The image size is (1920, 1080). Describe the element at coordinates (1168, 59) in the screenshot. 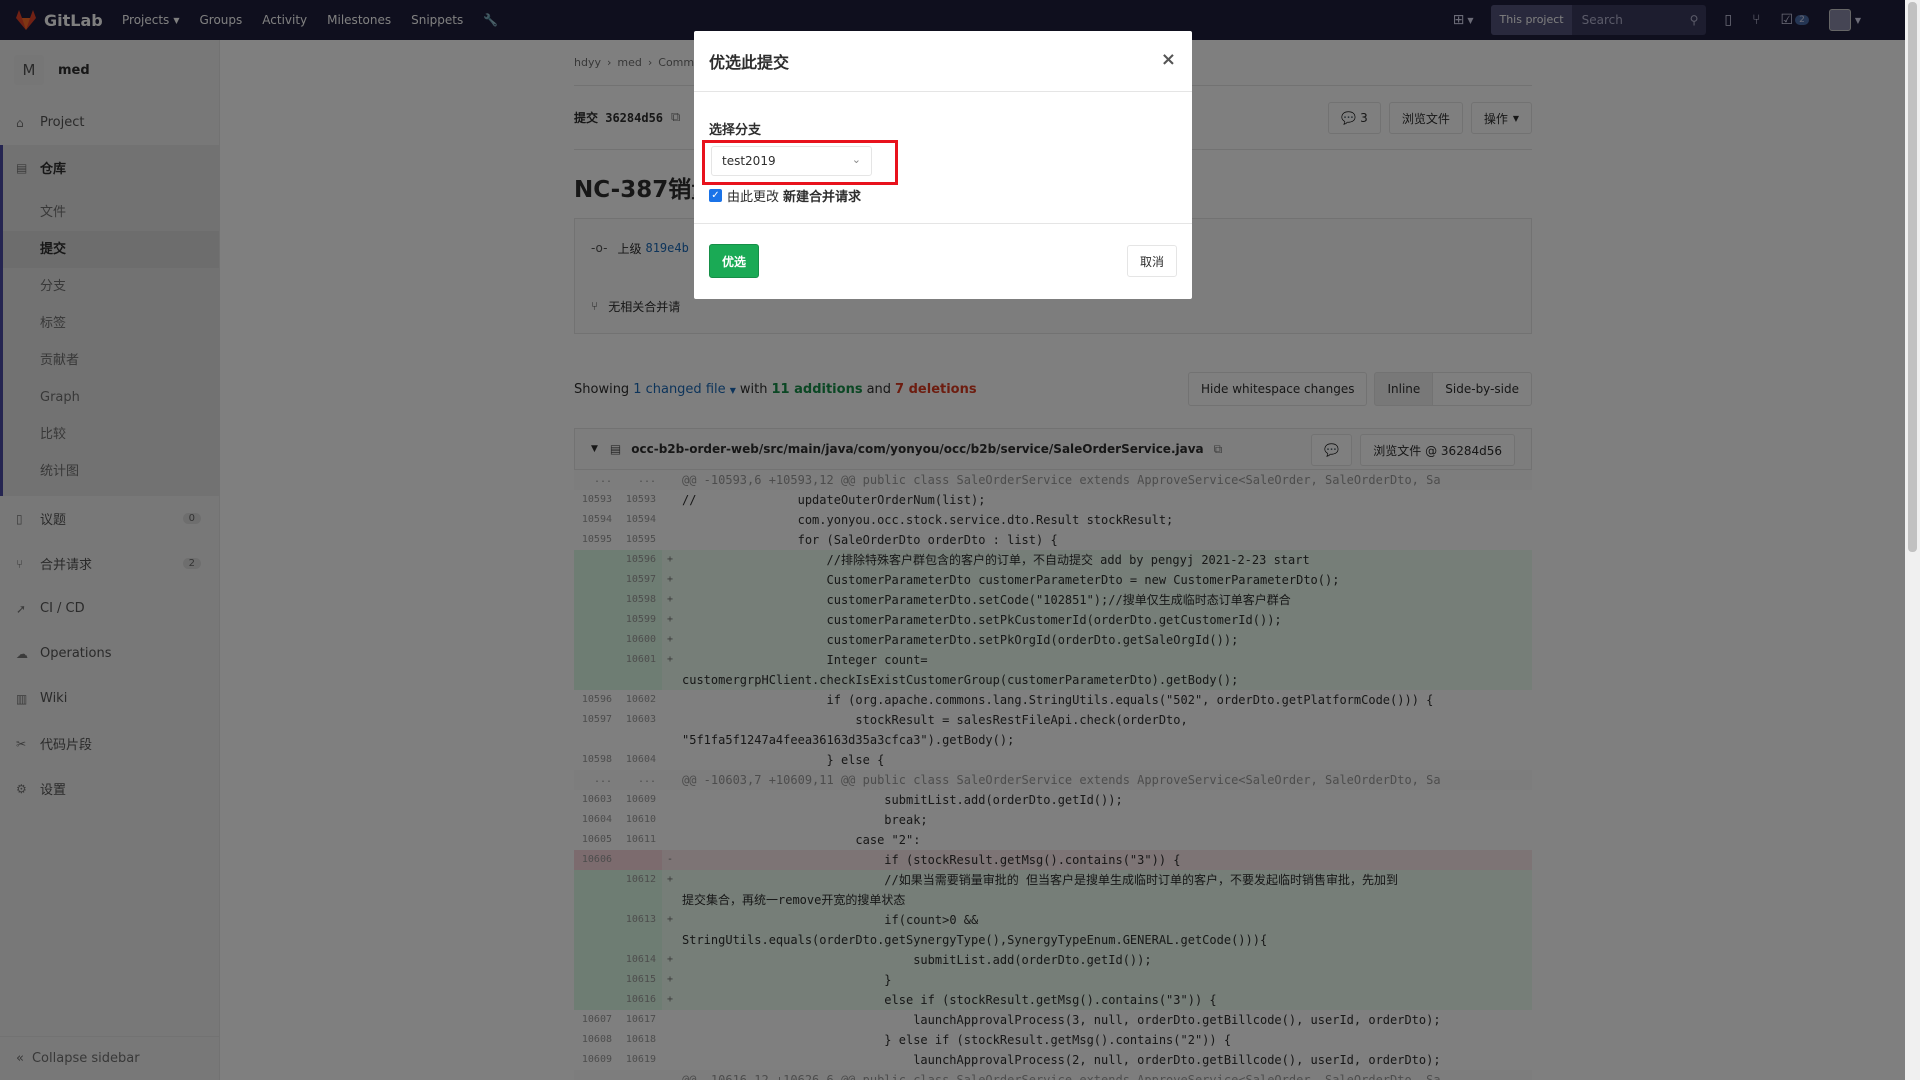

I see `close-icon: ×` at that location.